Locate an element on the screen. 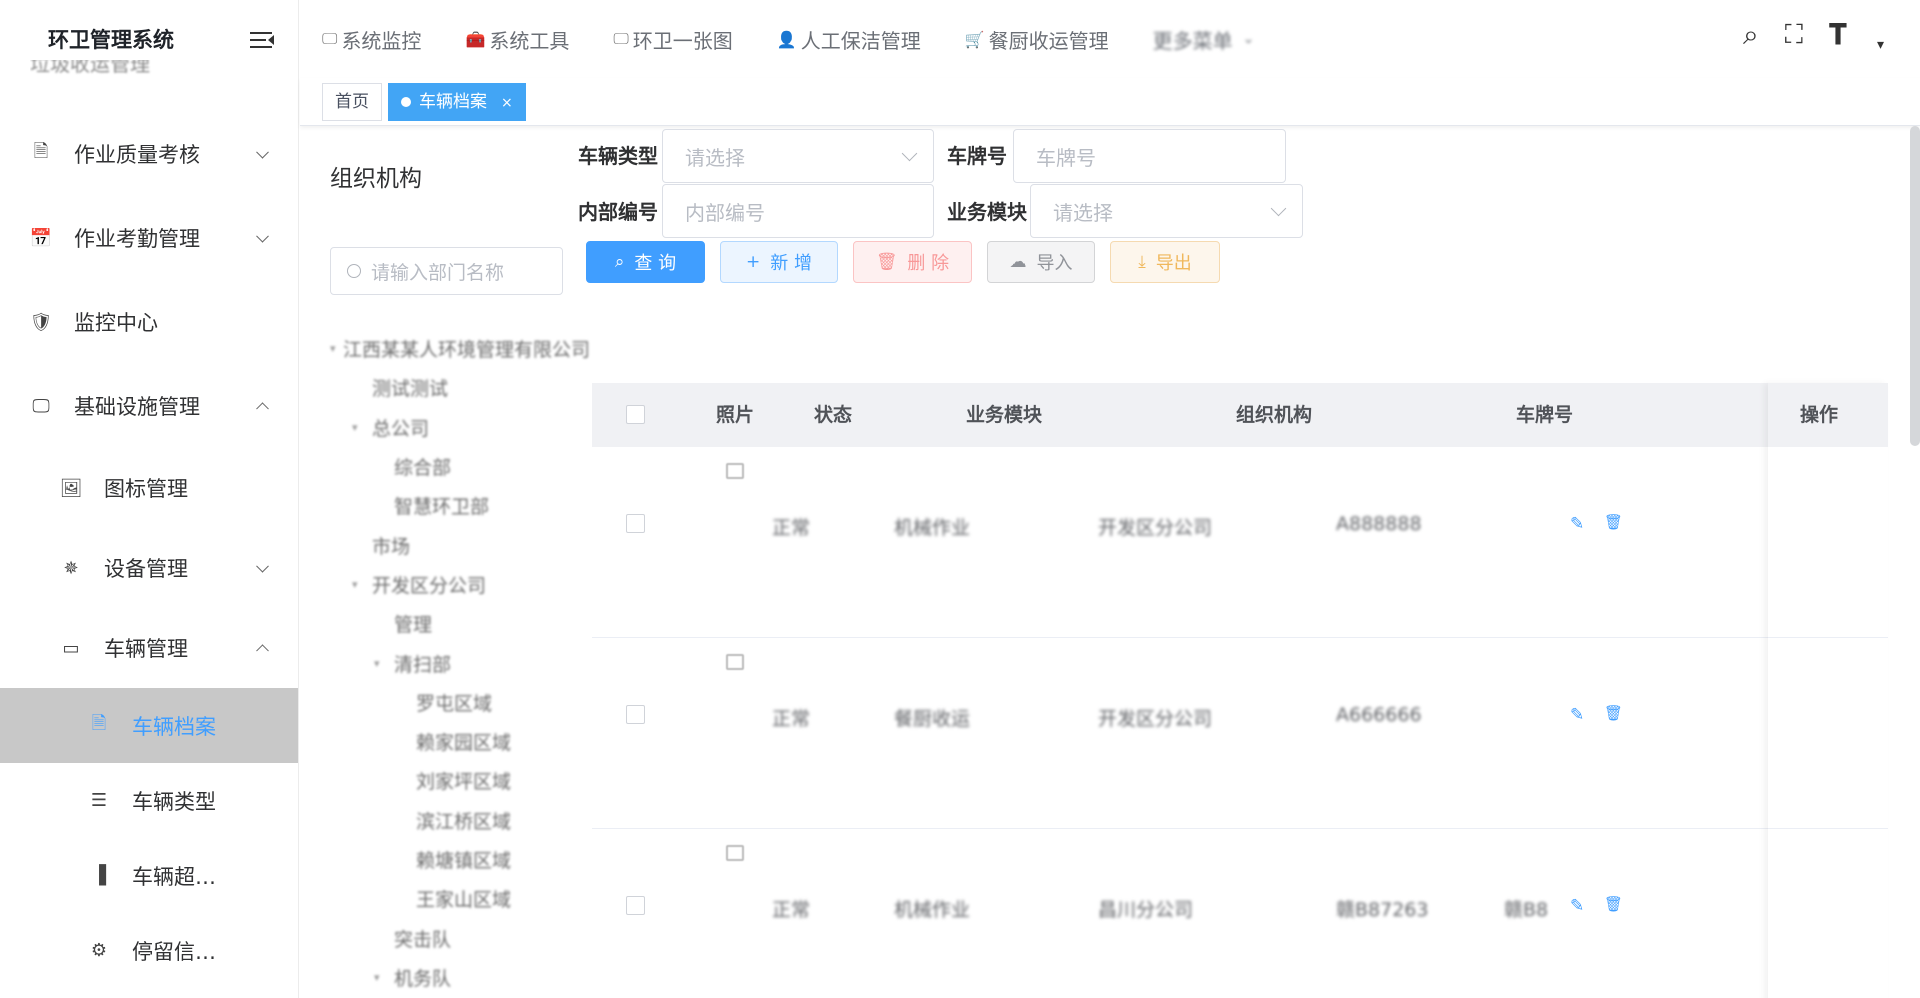 The width and height of the screenshot is (1920, 998). tree-node: 刘家坪区域 is located at coordinates (460, 780).